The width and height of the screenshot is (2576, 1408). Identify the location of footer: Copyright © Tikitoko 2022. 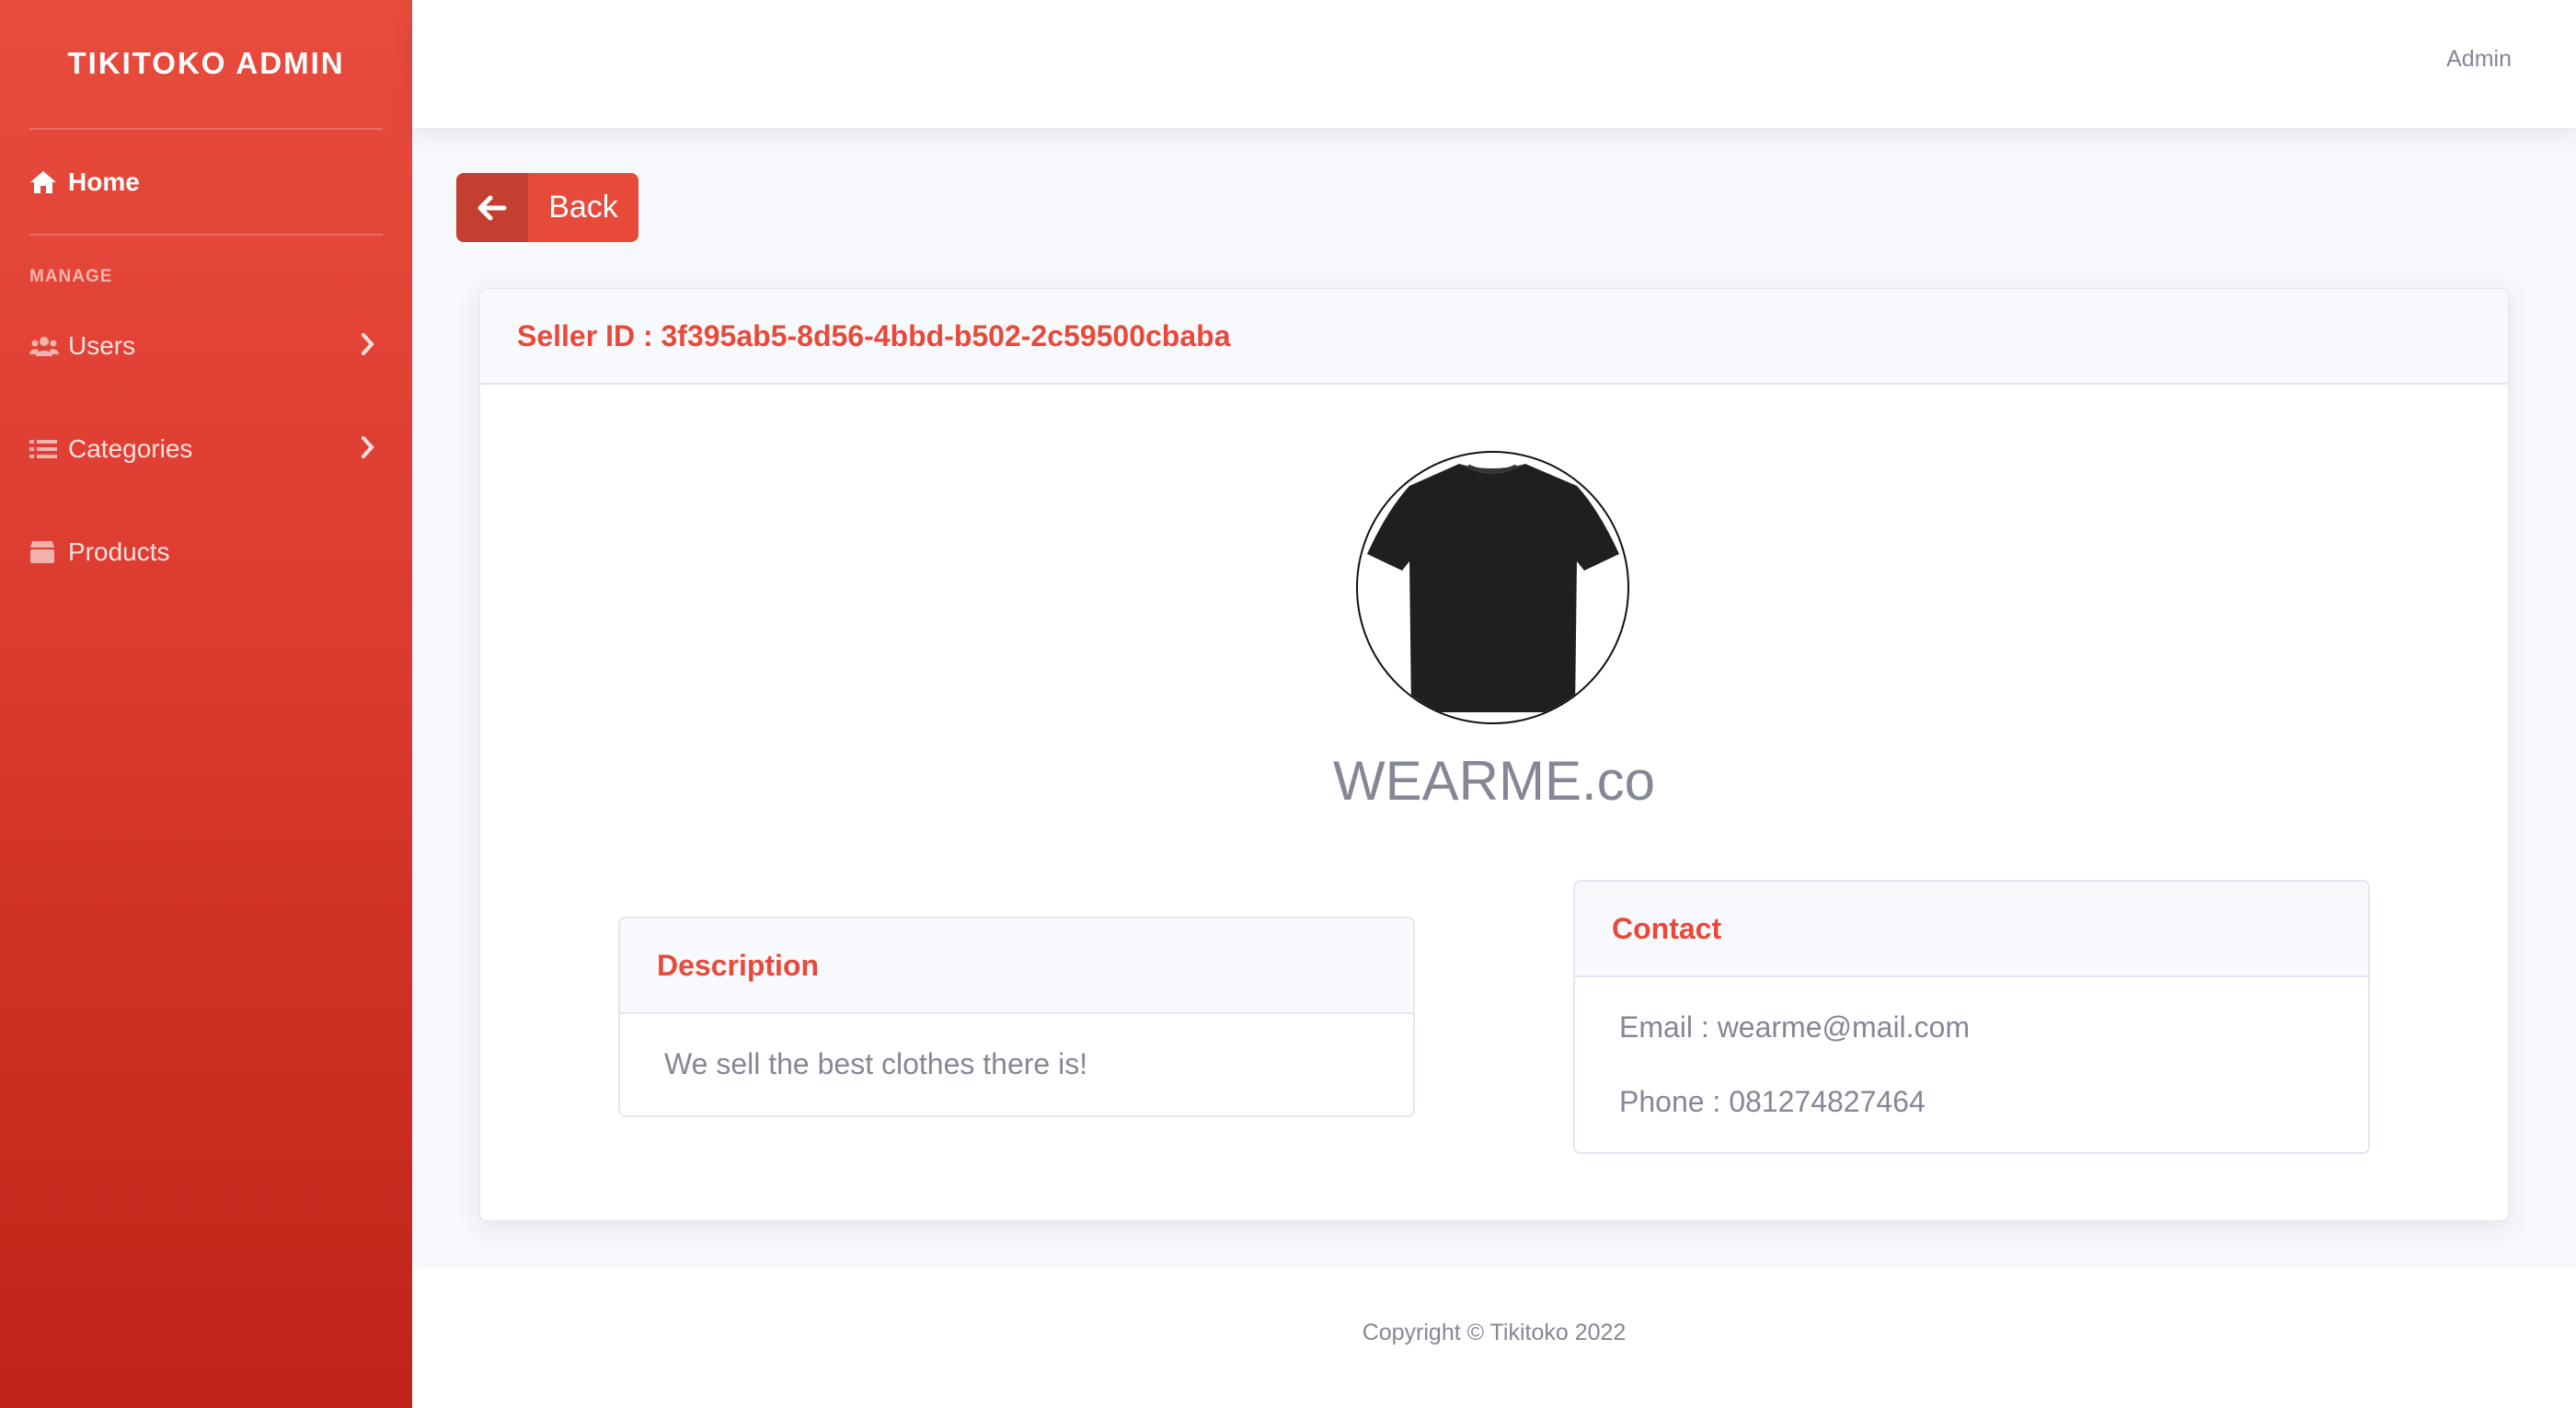
(1494, 1337).